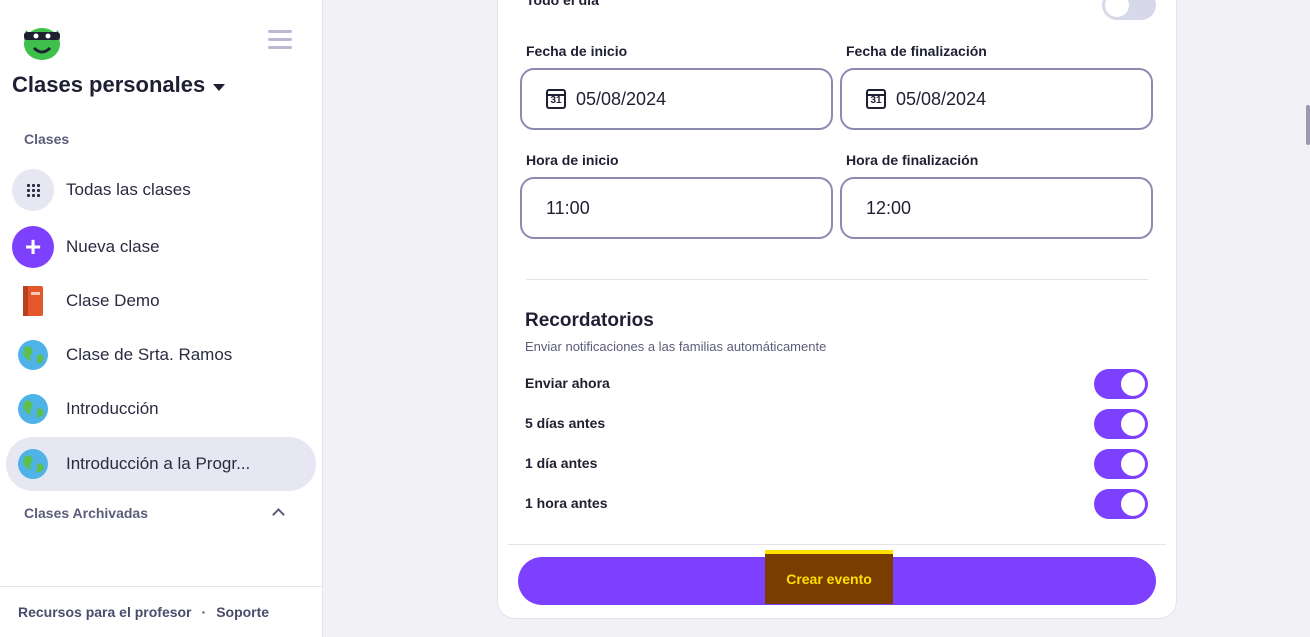  I want to click on sidebar-footer: Recursos para el profesor · Soporte, so click(161, 611).